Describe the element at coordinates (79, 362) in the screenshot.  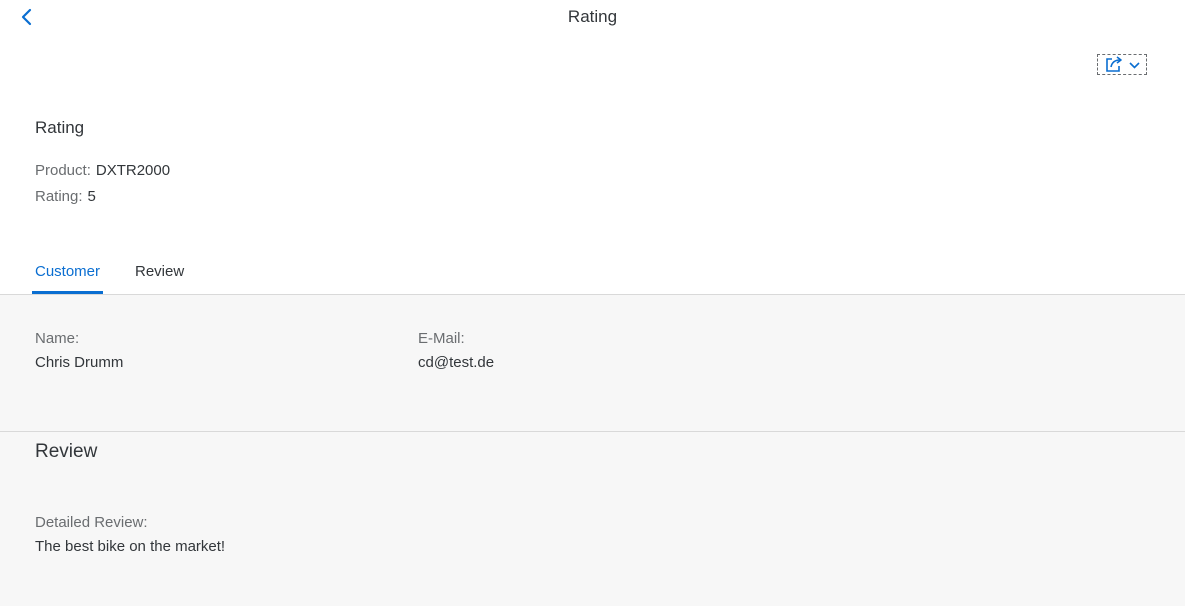
I see `name-value: Chris Drumm` at that location.